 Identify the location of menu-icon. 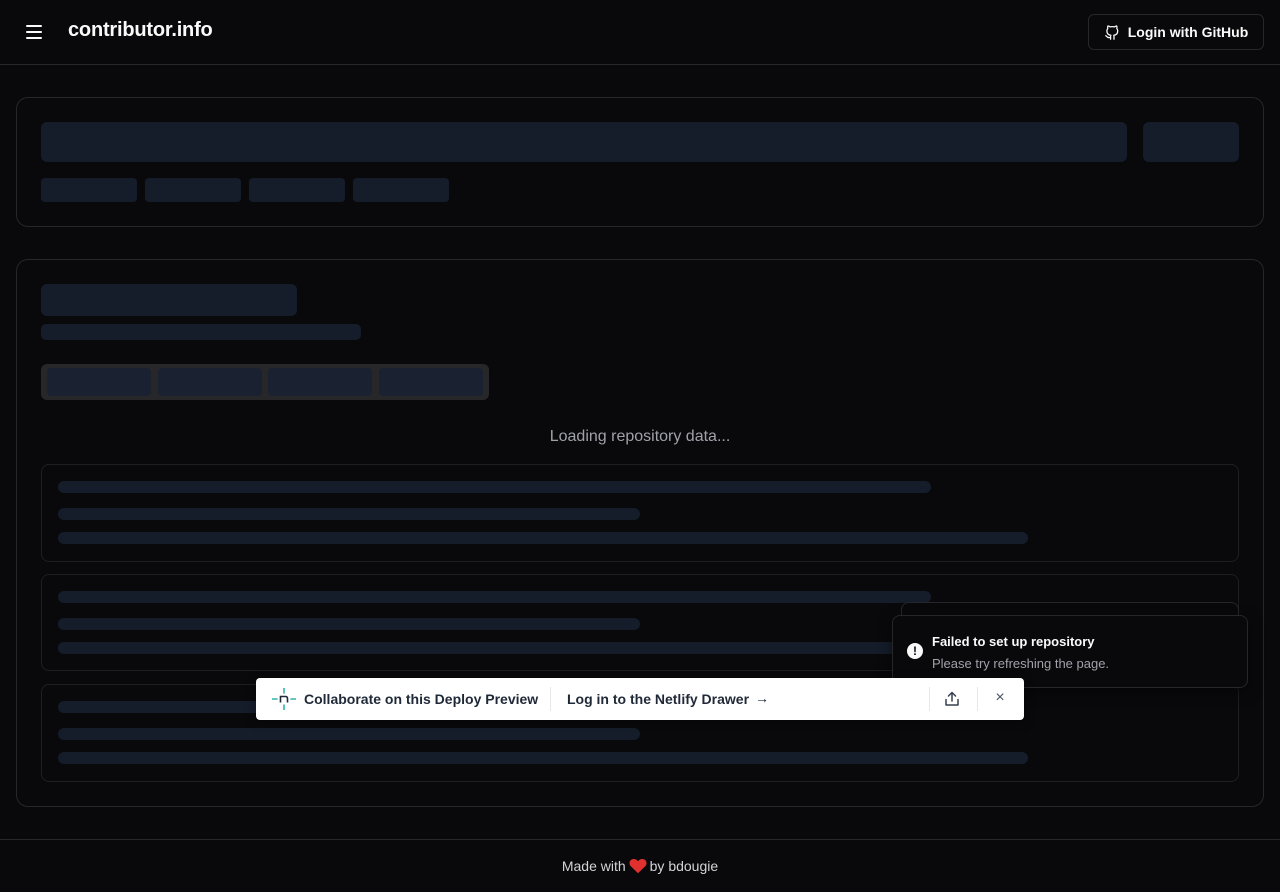
(34, 32).